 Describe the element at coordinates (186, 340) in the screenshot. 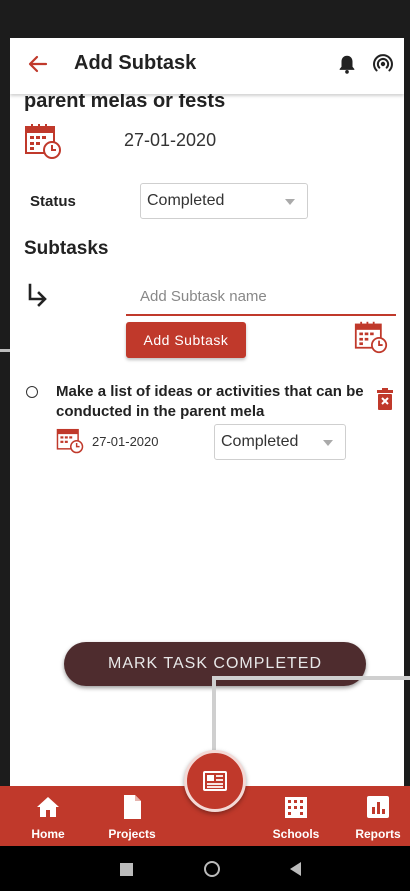

I see `add-subtask-button: Add Subtask` at that location.